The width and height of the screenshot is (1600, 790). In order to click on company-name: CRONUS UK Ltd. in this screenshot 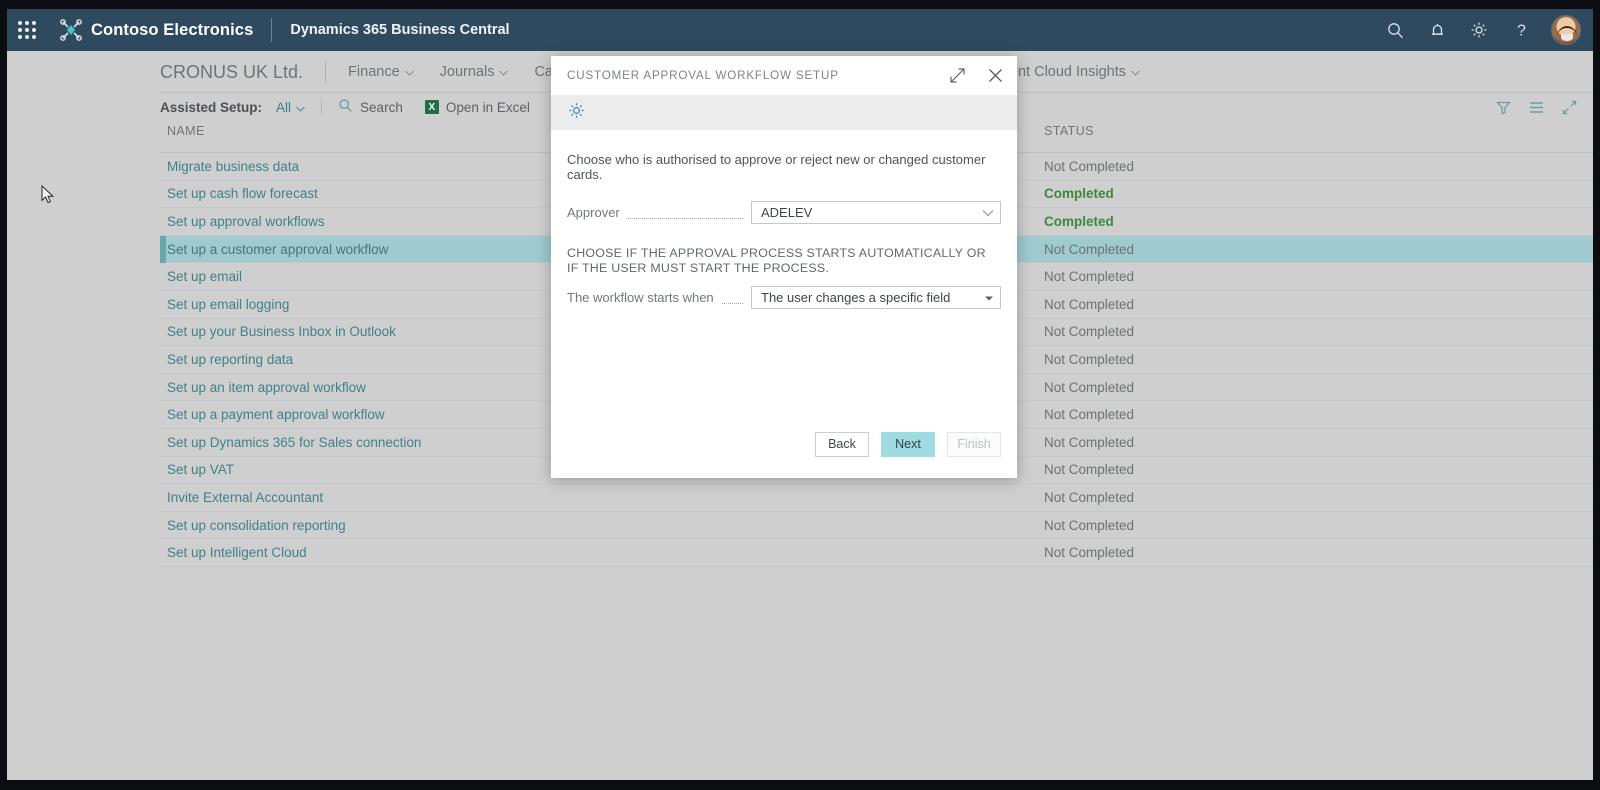, I will do `click(232, 71)`.